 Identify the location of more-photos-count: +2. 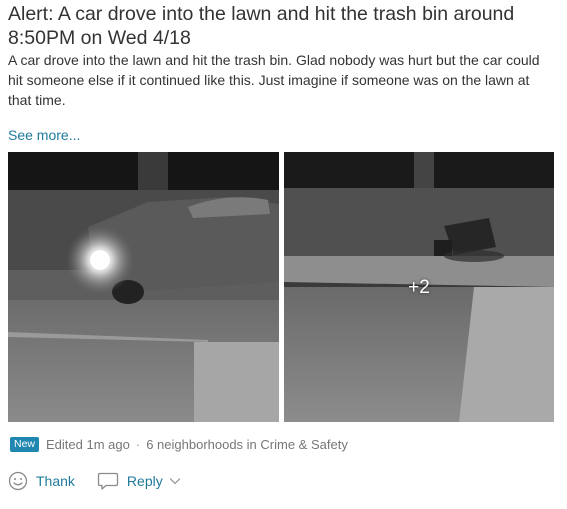
(419, 287).